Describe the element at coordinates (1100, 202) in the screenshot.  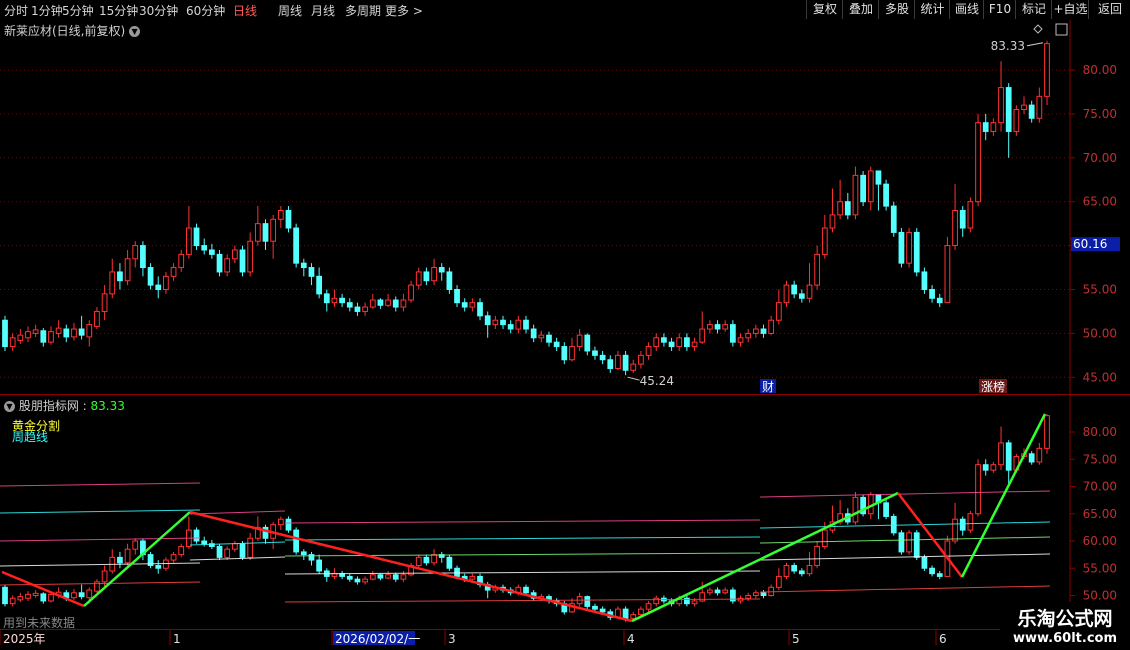
I see `main-tick-label-3: 65.00` at that location.